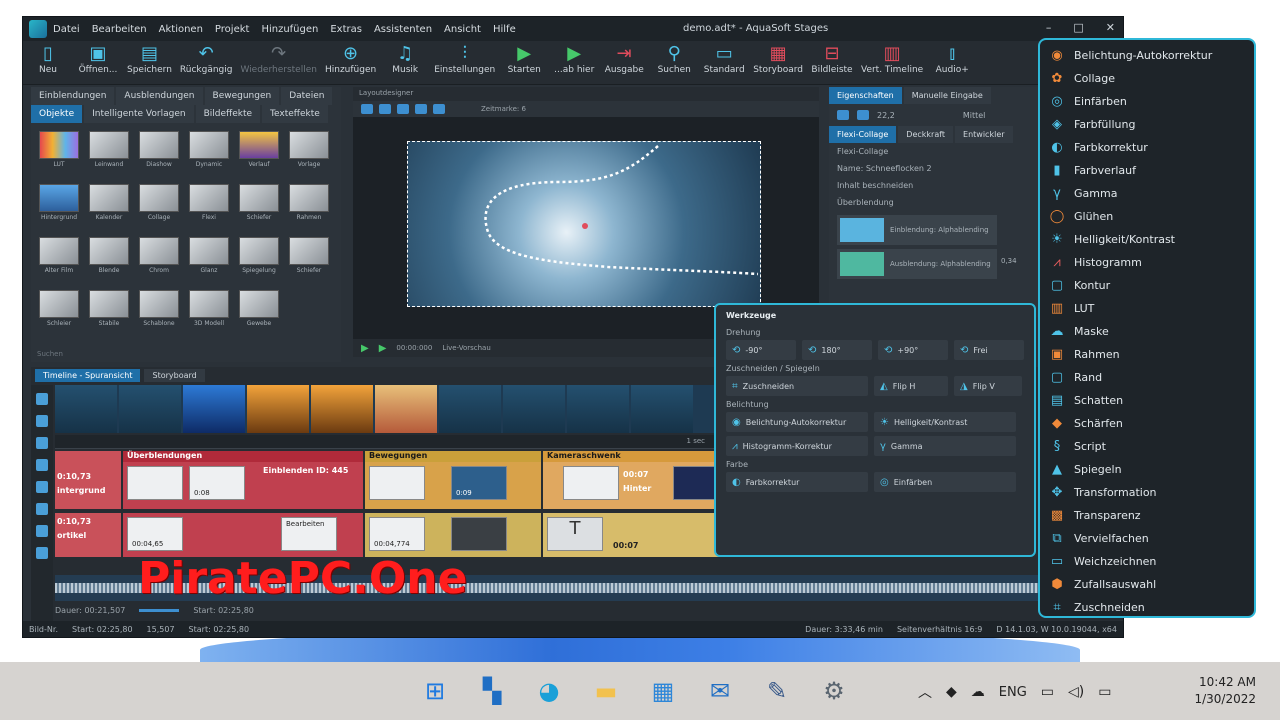 The height and width of the screenshot is (720, 1280). I want to click on object-thumbnail: Vorlage, so click(309, 155).